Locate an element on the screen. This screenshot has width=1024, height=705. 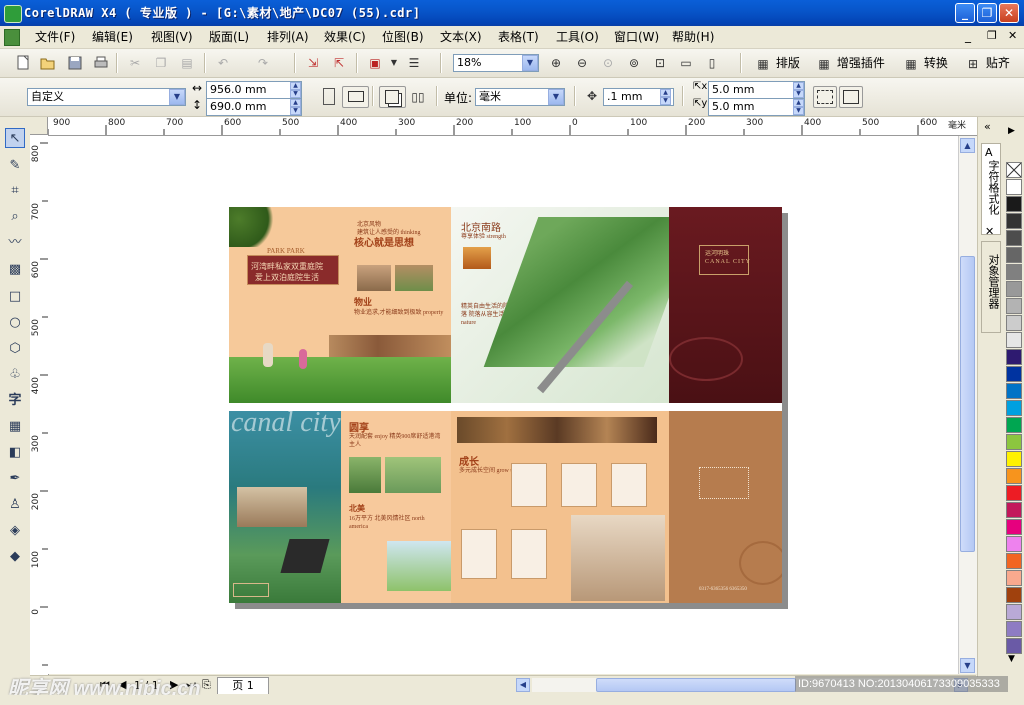
menu-arrange: 排列(A) is located at coordinates (288, 37).